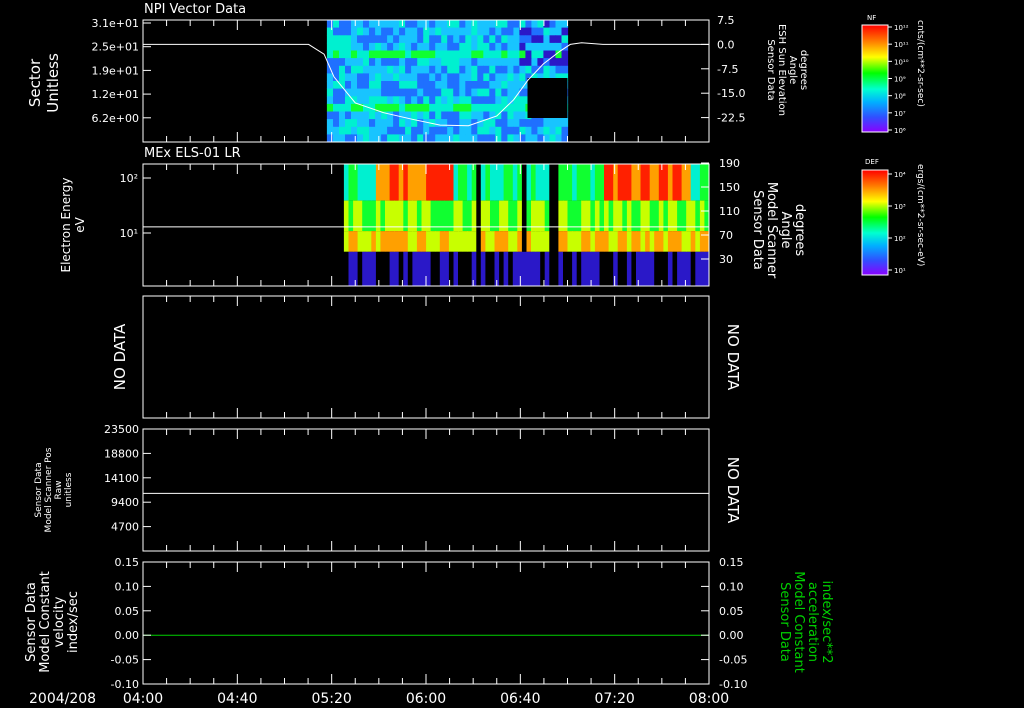 The height and width of the screenshot is (708, 1024). Describe the element at coordinates (900, 80) in the screenshot. I see `colorbar-tick-label: 10⁹` at that location.